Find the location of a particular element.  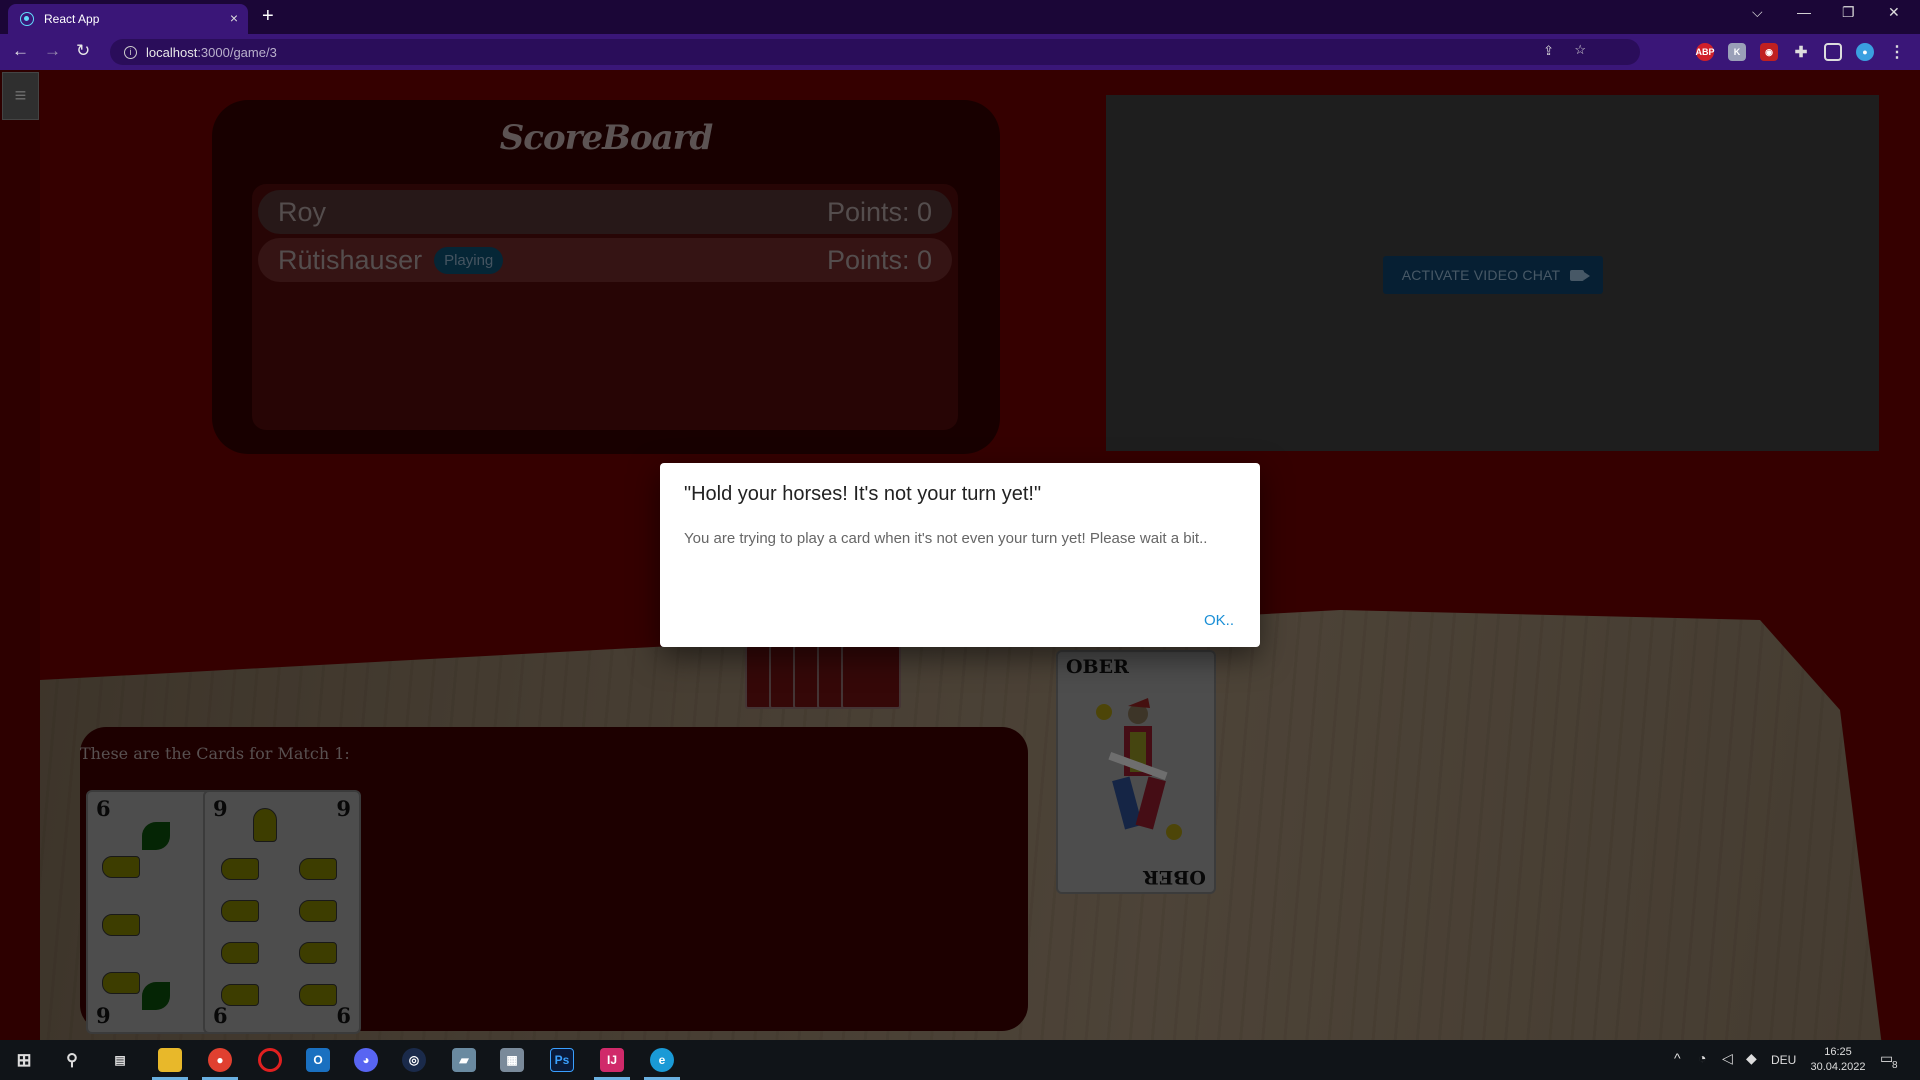

search-icon: ⚲ is located at coordinates (72, 1060).